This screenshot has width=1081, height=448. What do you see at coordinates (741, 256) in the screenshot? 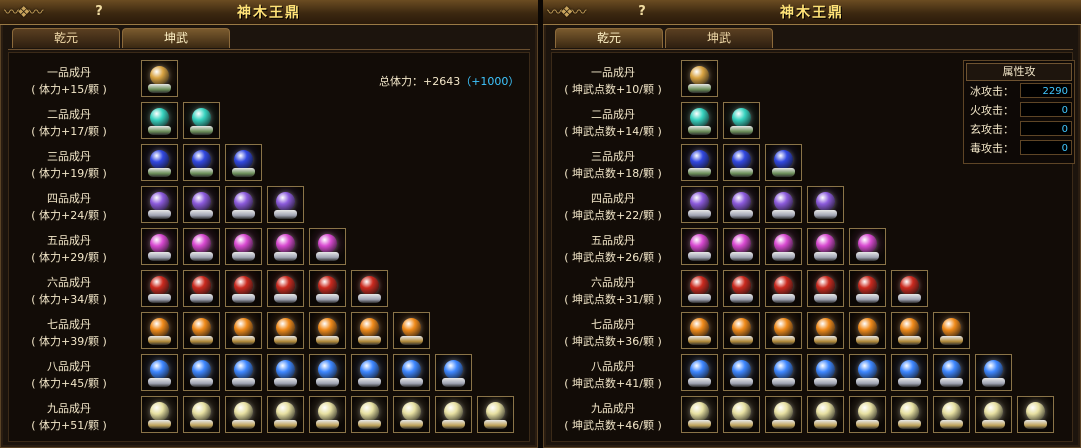
I see `cauldron-base-icon` at bounding box center [741, 256].